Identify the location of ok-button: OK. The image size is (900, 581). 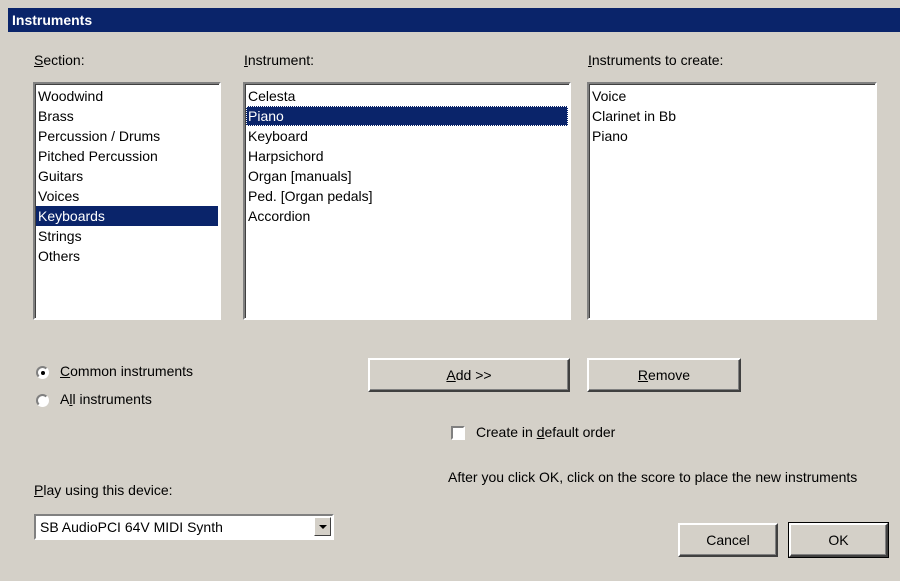
(838, 540).